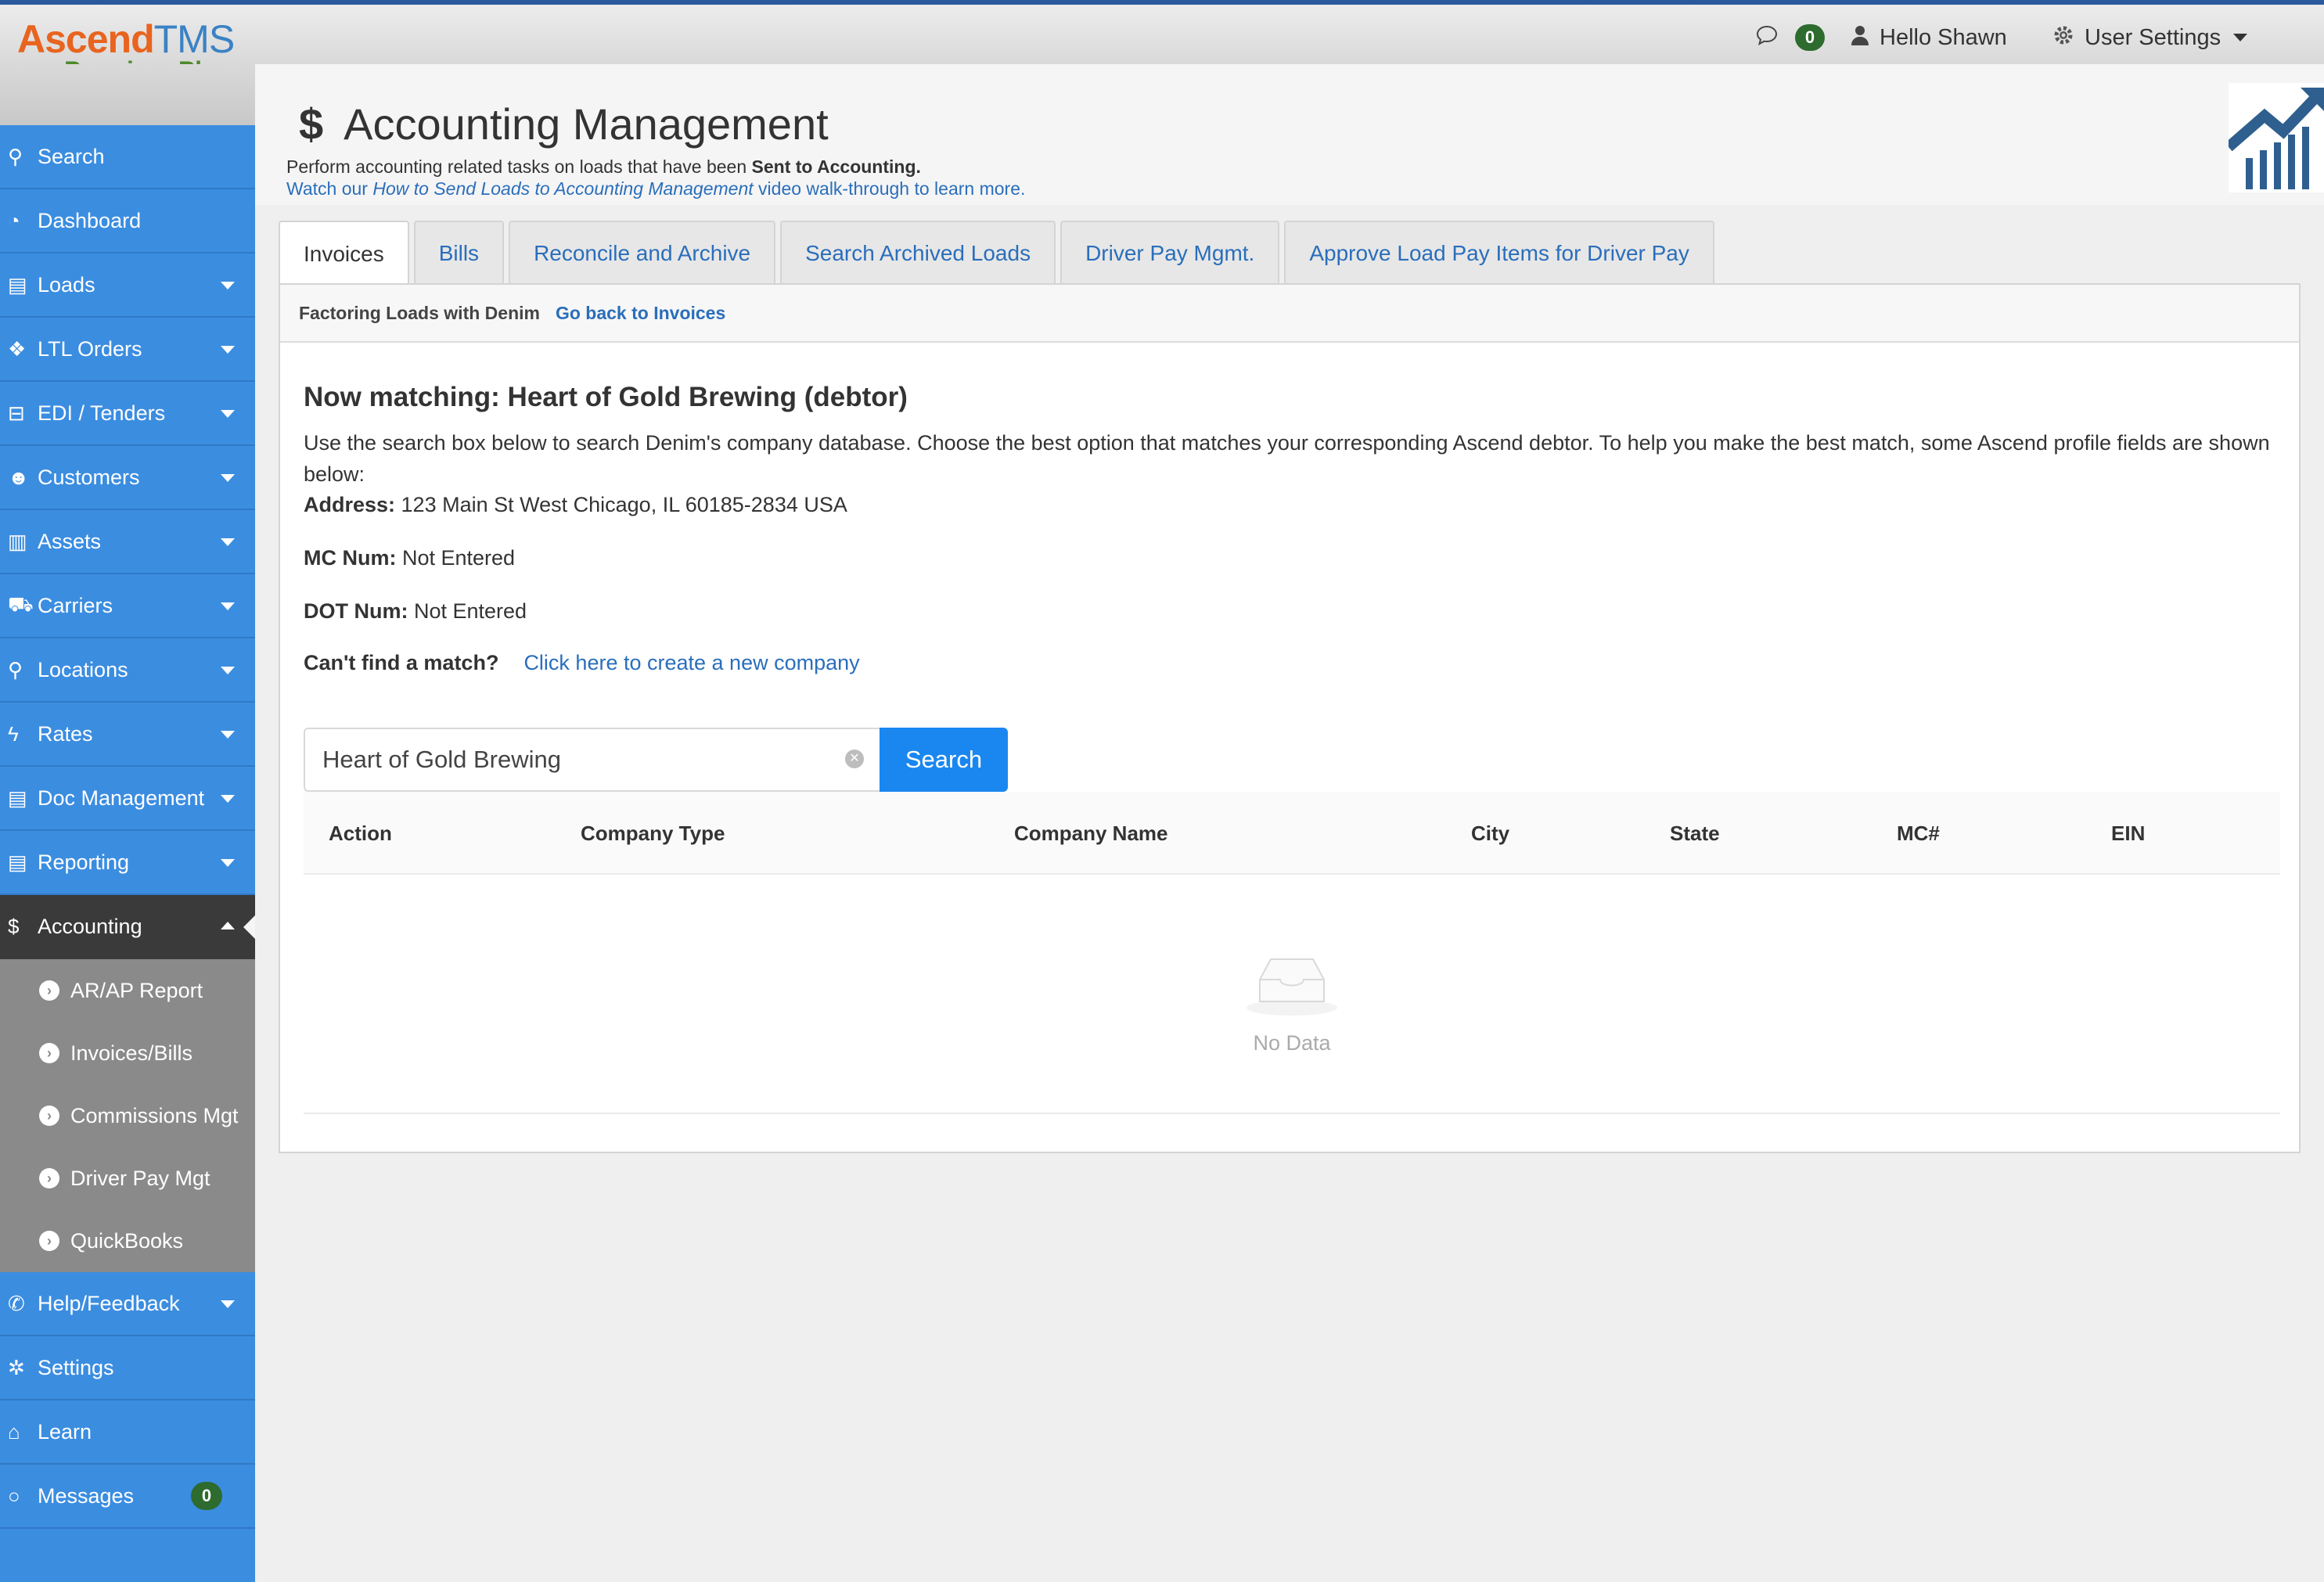  I want to click on dot-num-label: DOT Num:, so click(356, 611).